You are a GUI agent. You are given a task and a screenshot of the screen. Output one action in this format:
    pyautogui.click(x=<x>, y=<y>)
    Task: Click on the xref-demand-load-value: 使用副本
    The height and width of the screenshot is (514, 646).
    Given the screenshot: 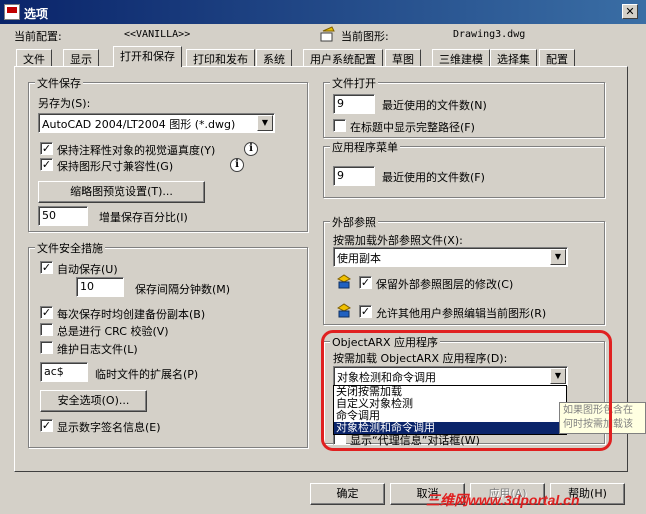 What is the action you would take?
    pyautogui.click(x=359, y=258)
    